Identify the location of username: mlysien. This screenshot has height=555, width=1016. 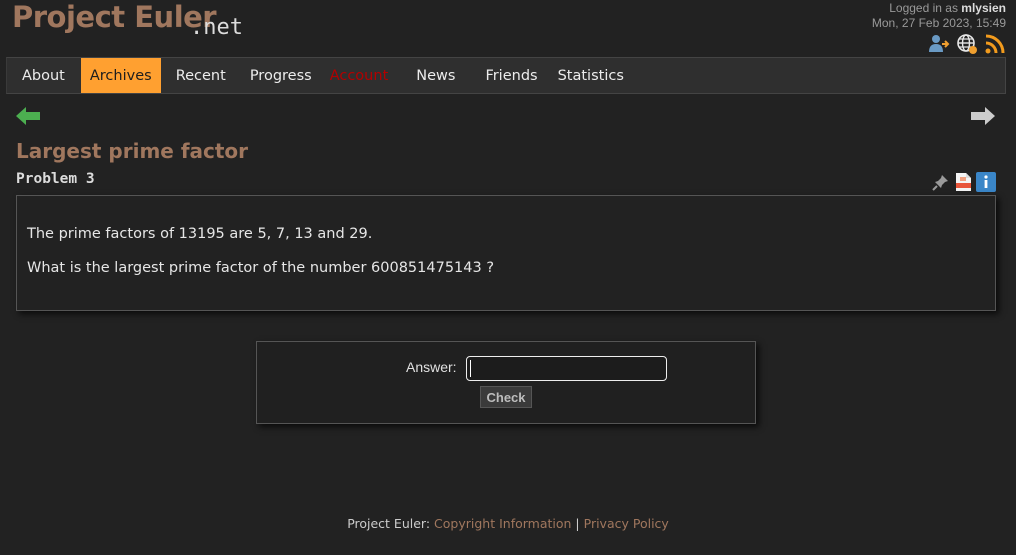
(983, 8).